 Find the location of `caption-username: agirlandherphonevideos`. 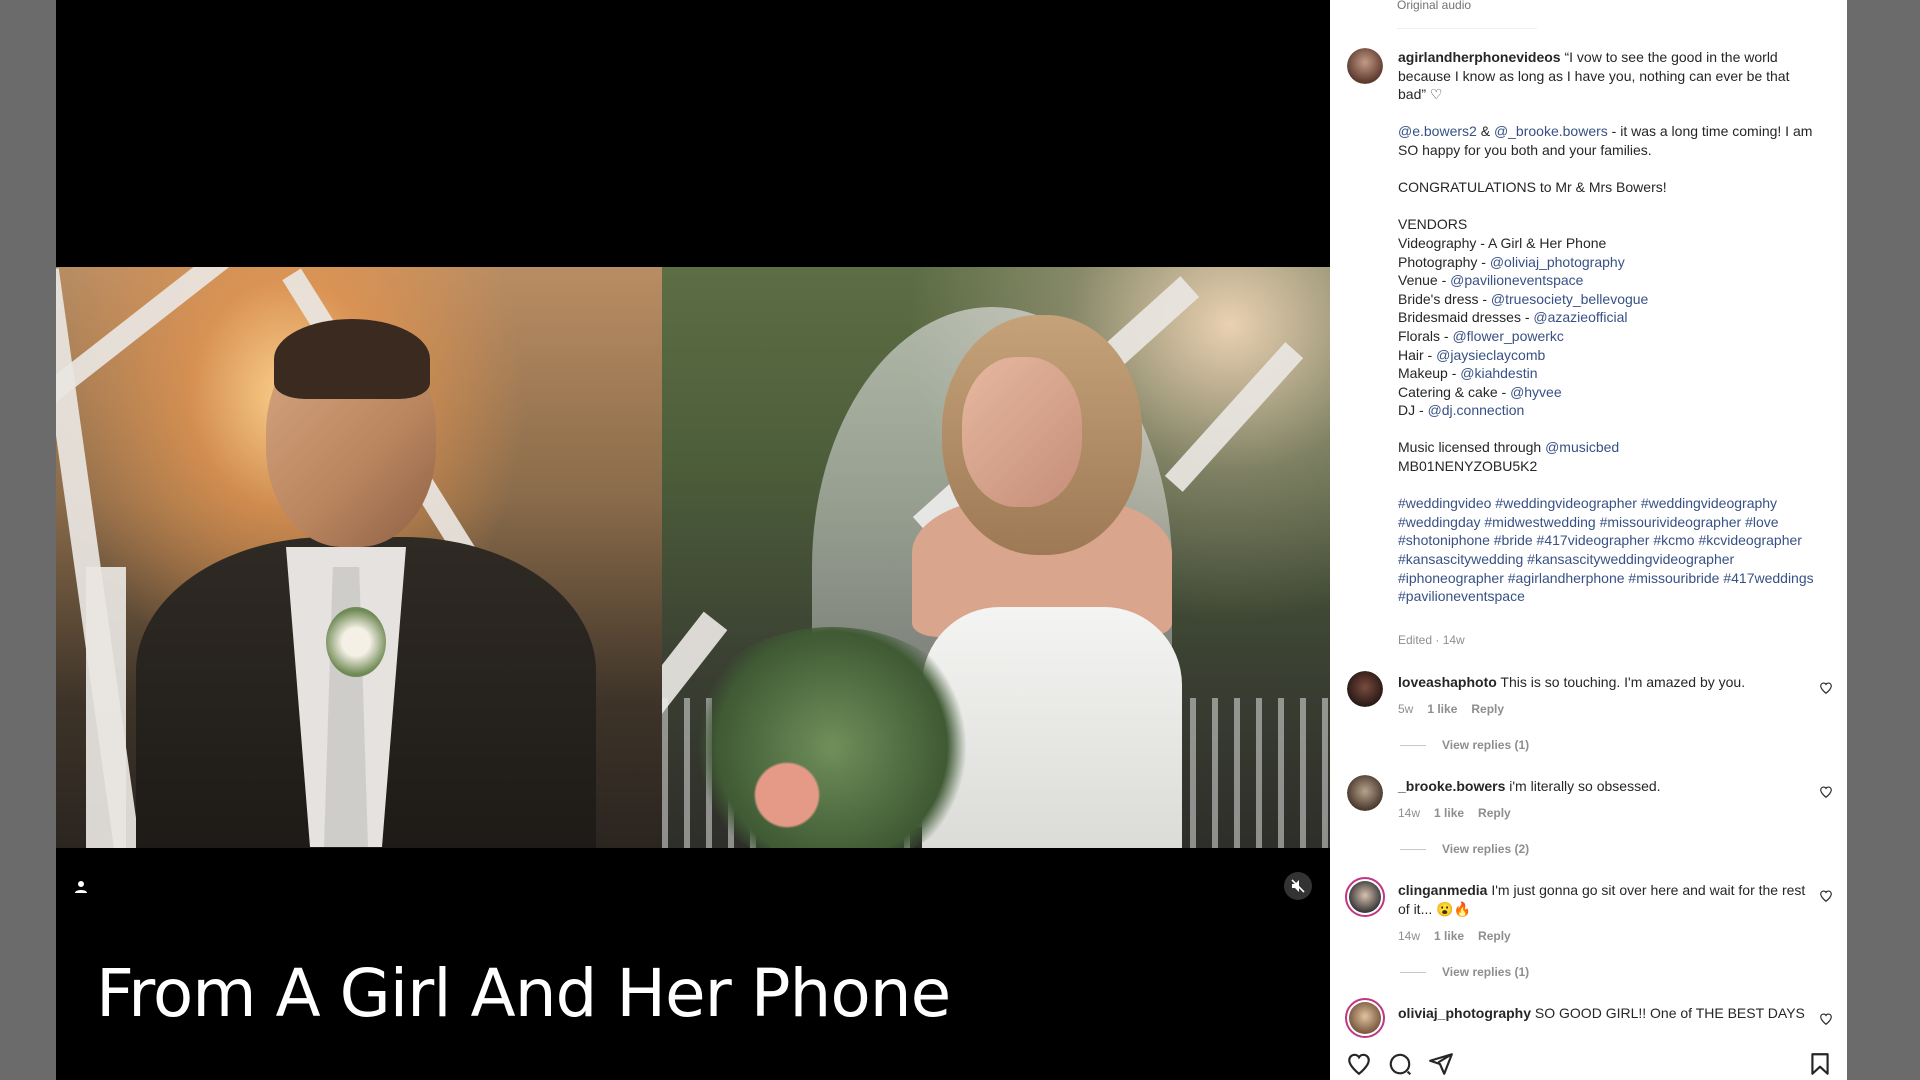

caption-username: agirlandherphonevideos is located at coordinates (1479, 57).